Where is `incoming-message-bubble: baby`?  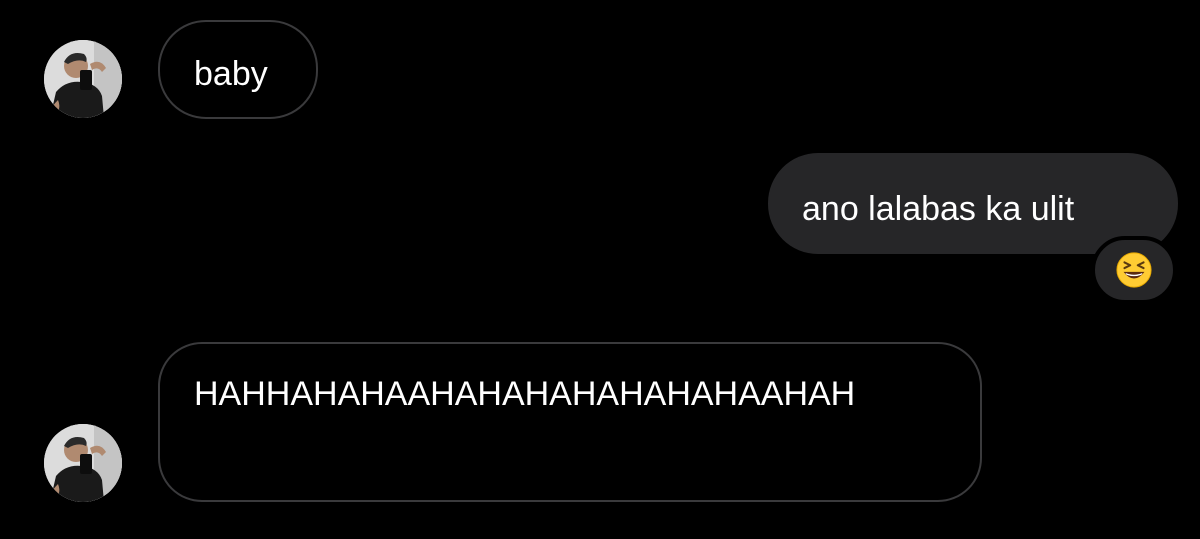
incoming-message-bubble: baby is located at coordinates (238, 69).